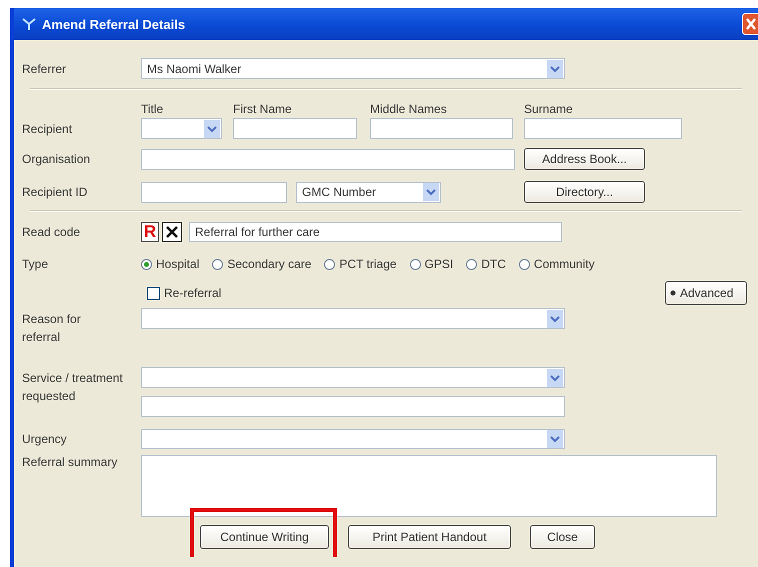 The height and width of the screenshot is (567, 758). What do you see at coordinates (55, 192) in the screenshot?
I see `field-label: Recipient ID` at bounding box center [55, 192].